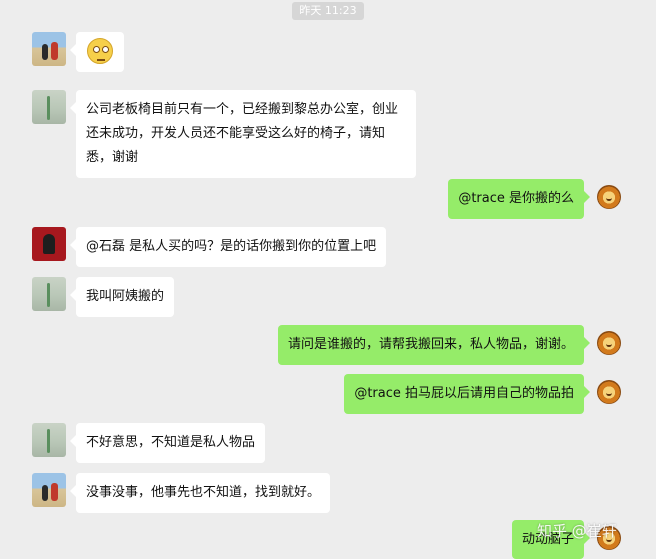 The image size is (656, 559). I want to click on message-text: 请问是谁搬的，请帮我搬回来，私人物品，谢谢。, so click(430, 344).